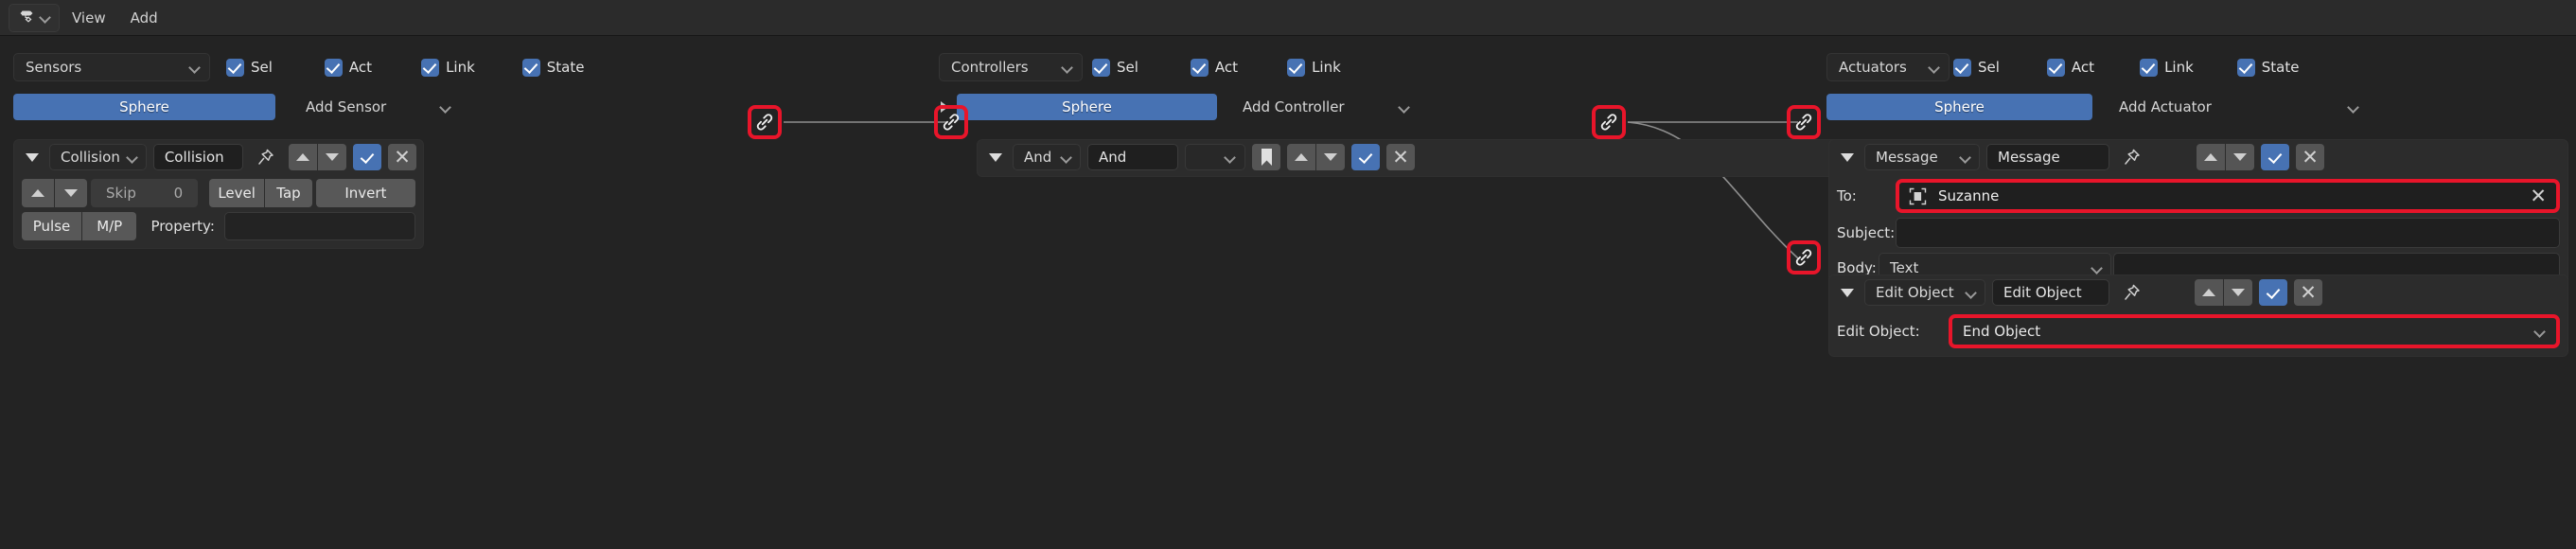 This screenshot has width=2576, height=549. I want to click on sensors-filter-act: Act, so click(348, 67).